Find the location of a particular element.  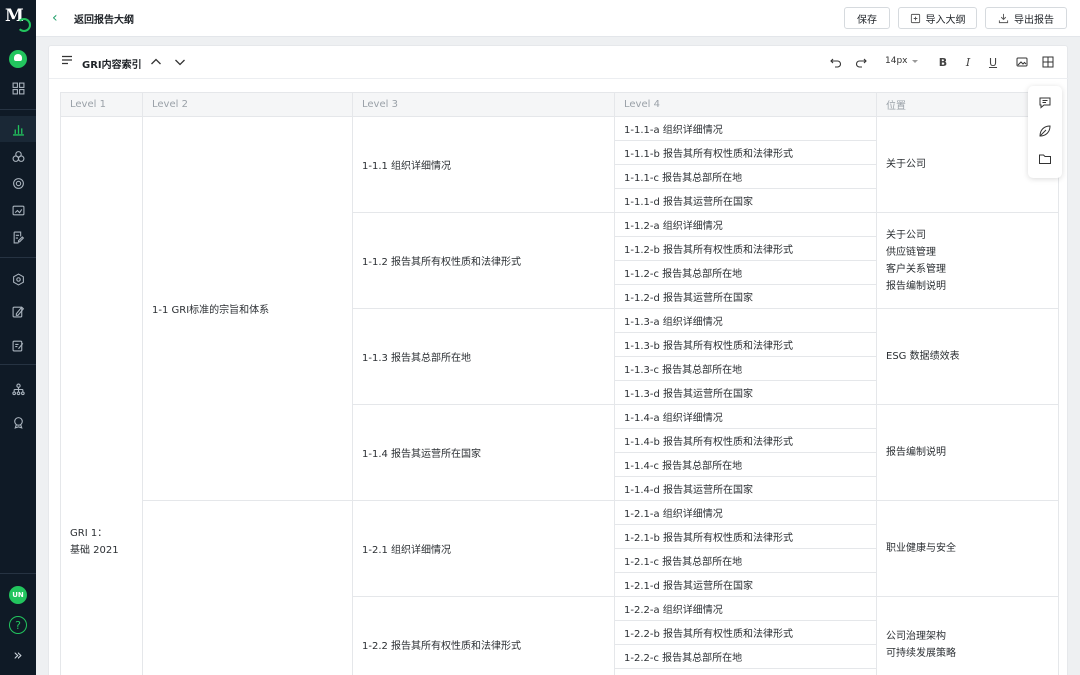

outline-menu-icon is located at coordinates (67, 60).